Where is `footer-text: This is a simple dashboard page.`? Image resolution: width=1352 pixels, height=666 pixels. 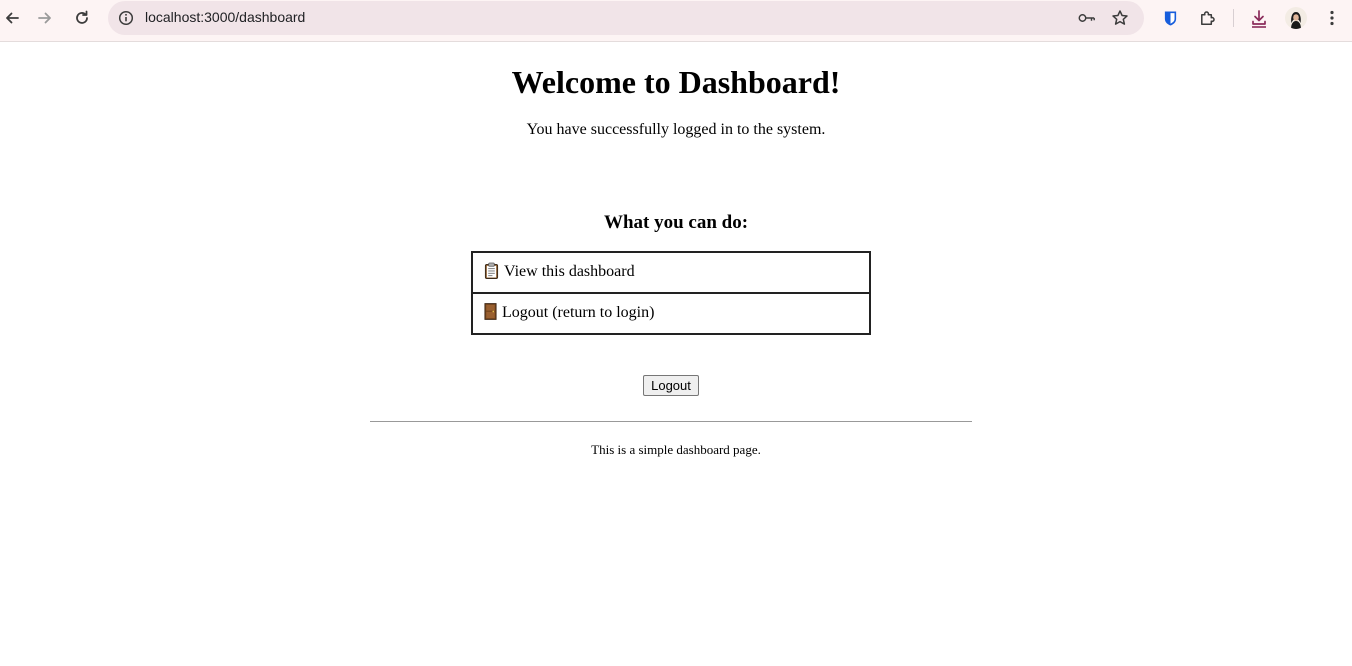
footer-text: This is a simple dashboard page. is located at coordinates (676, 449).